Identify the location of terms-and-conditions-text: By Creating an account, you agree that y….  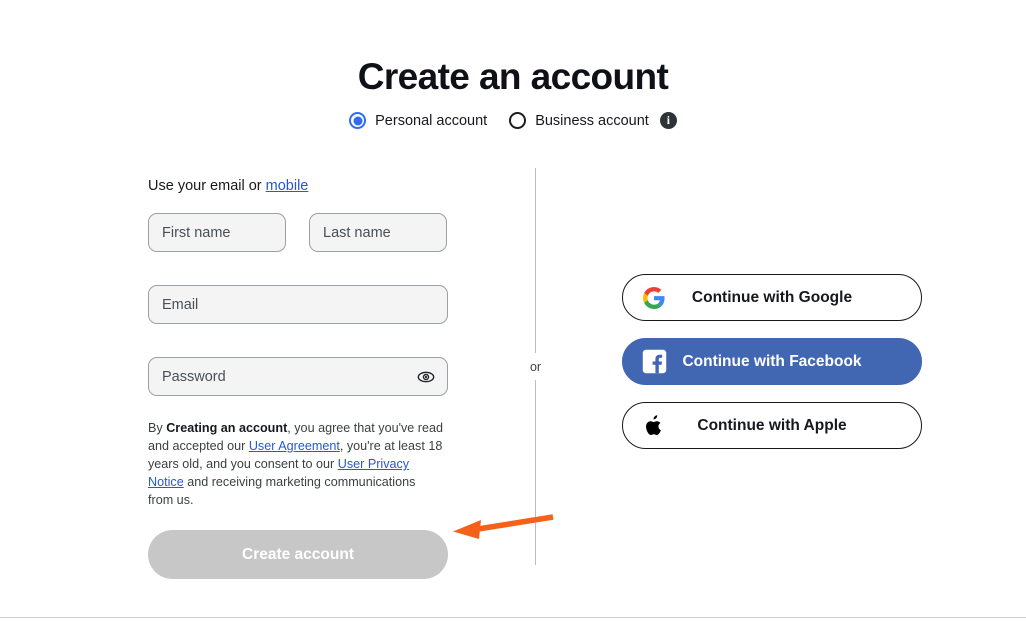
(296, 464).